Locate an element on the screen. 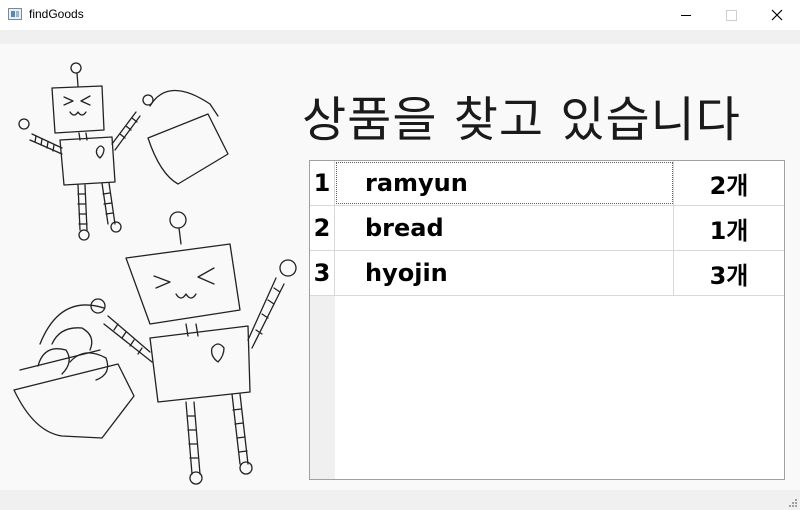 This screenshot has height=510, width=800. item-quantity-cell: 3개 is located at coordinates (729, 273).